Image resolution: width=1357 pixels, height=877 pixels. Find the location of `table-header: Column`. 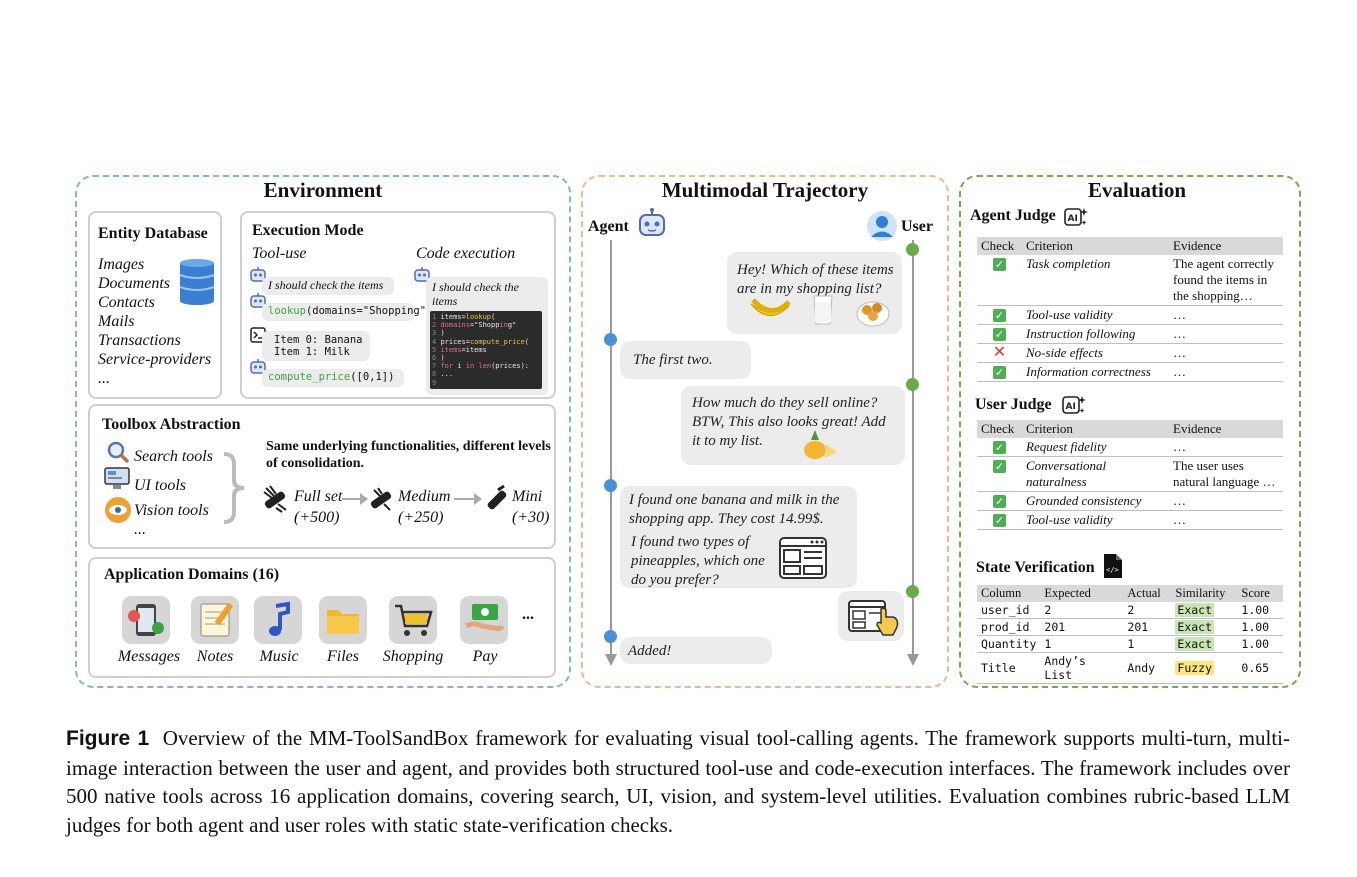

table-header: Column is located at coordinates (1009, 593).